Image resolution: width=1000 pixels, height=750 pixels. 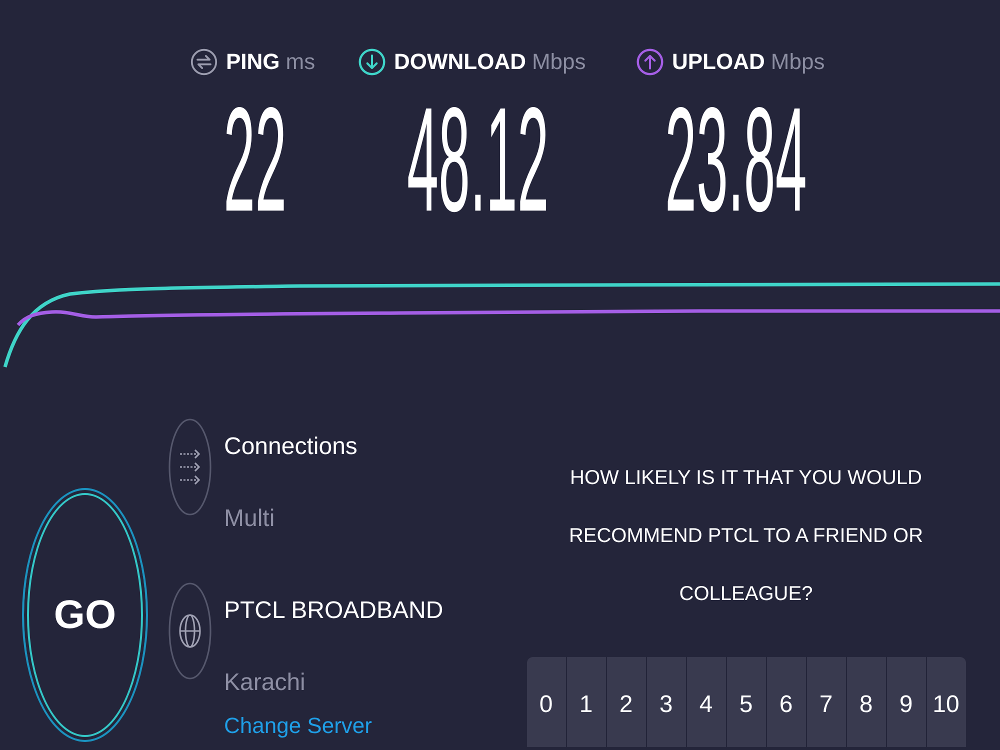 What do you see at coordinates (626, 702) in the screenshot?
I see `rating-option: 2` at bounding box center [626, 702].